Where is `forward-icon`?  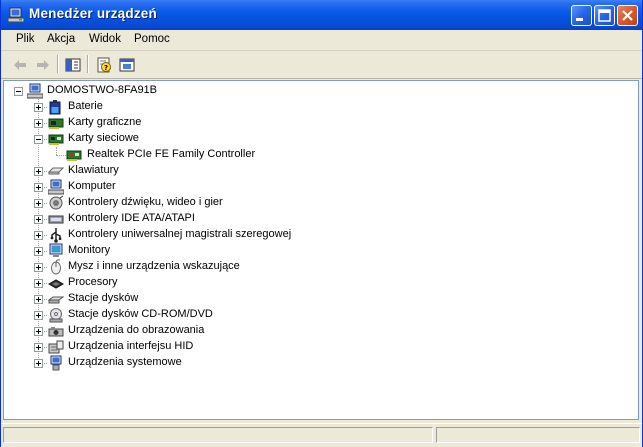
forward-icon is located at coordinates (43, 65).